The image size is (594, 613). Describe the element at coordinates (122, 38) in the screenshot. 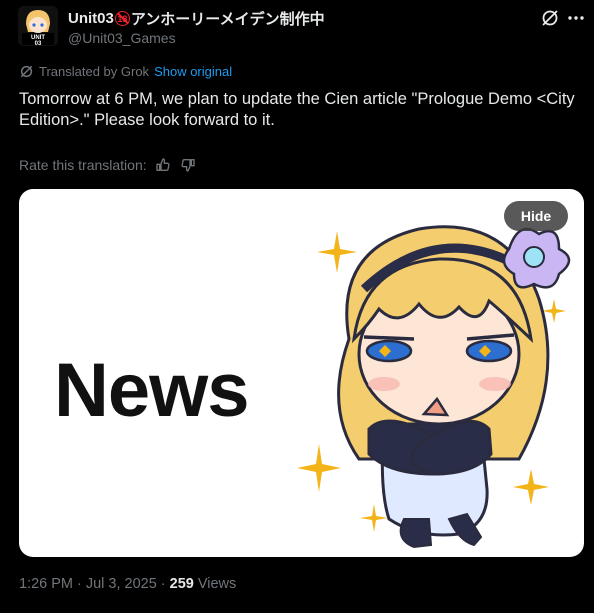

I see `author-handle: @Unit03_Games` at that location.